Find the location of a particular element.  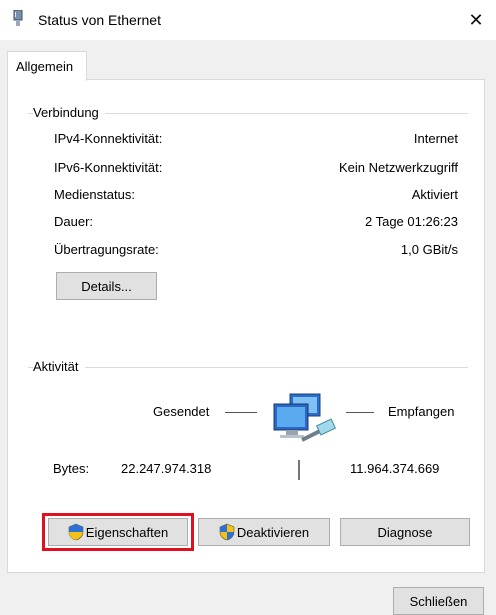

network-computers-icon is located at coordinates (305, 417).